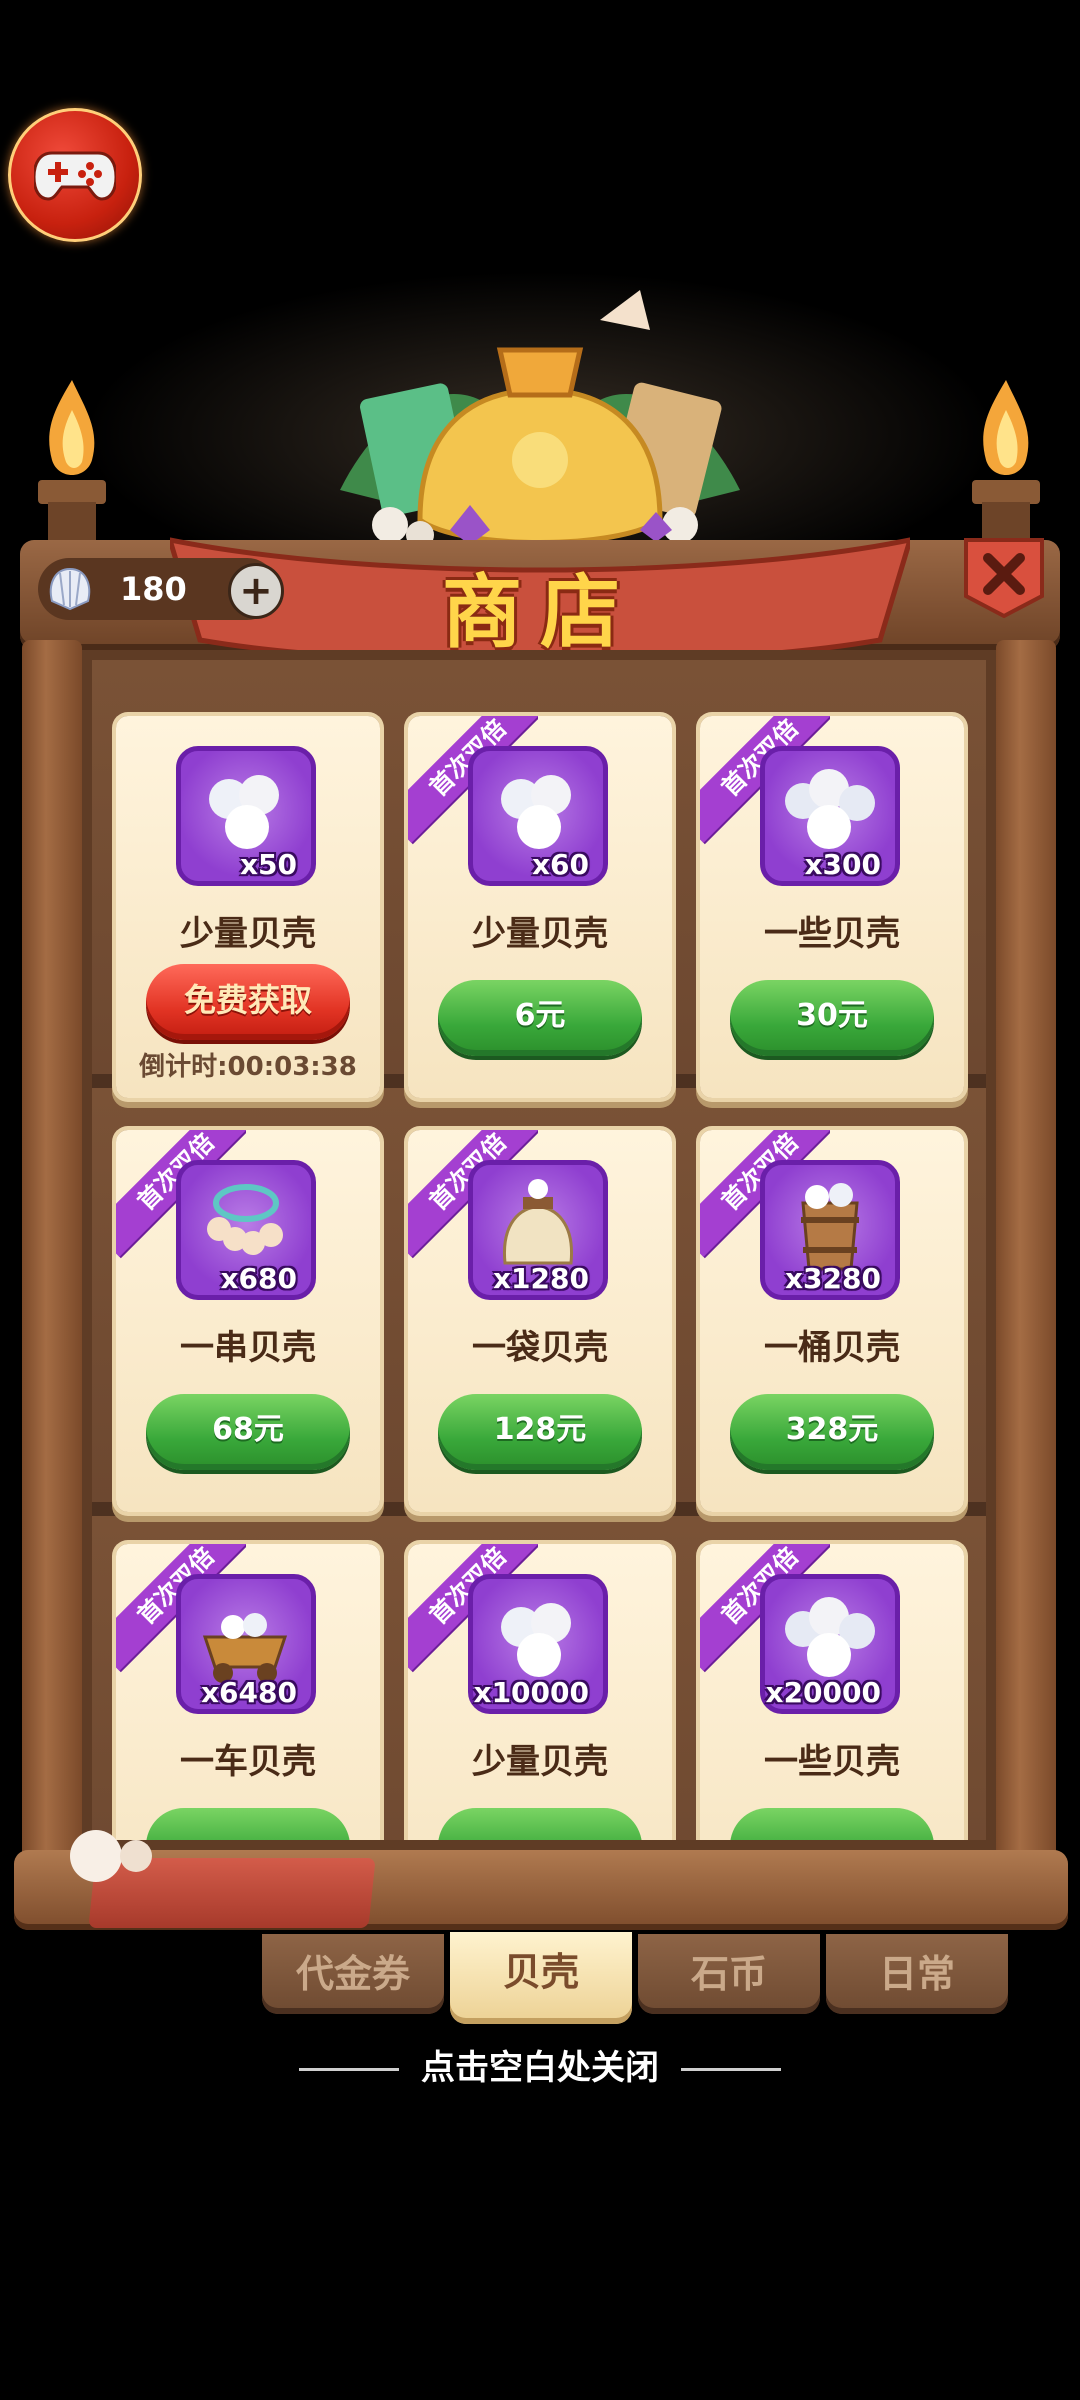 The height and width of the screenshot is (2400, 1080). I want to click on pearls-icon, so click(111, 1856).